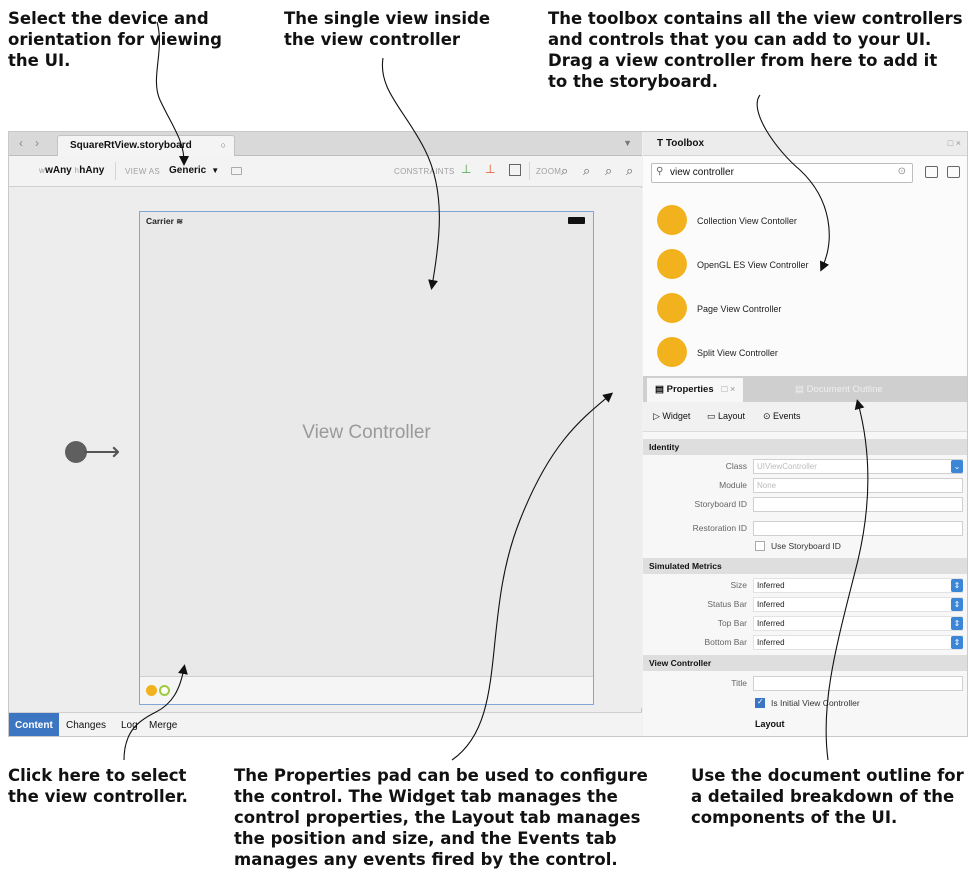  Describe the element at coordinates (902, 171) in the screenshot. I see `clear-search-icon: ⊙` at that location.